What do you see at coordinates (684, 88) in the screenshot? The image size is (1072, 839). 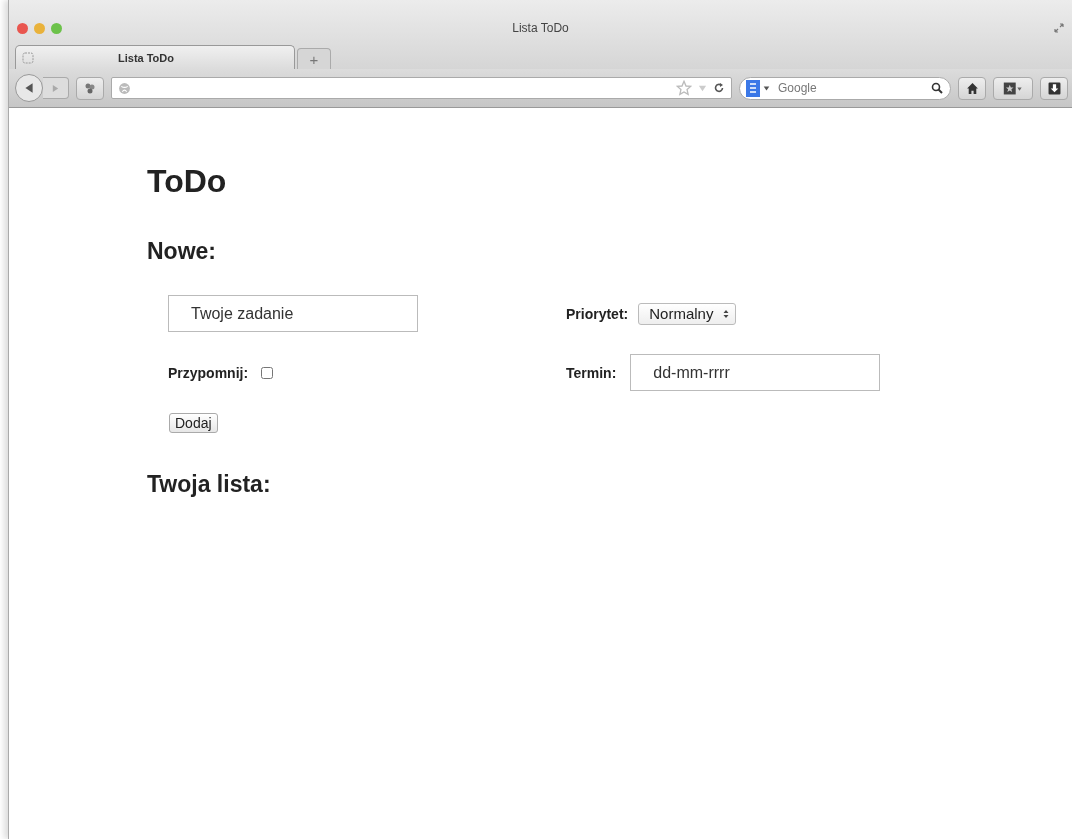 I see `star-icon` at bounding box center [684, 88].